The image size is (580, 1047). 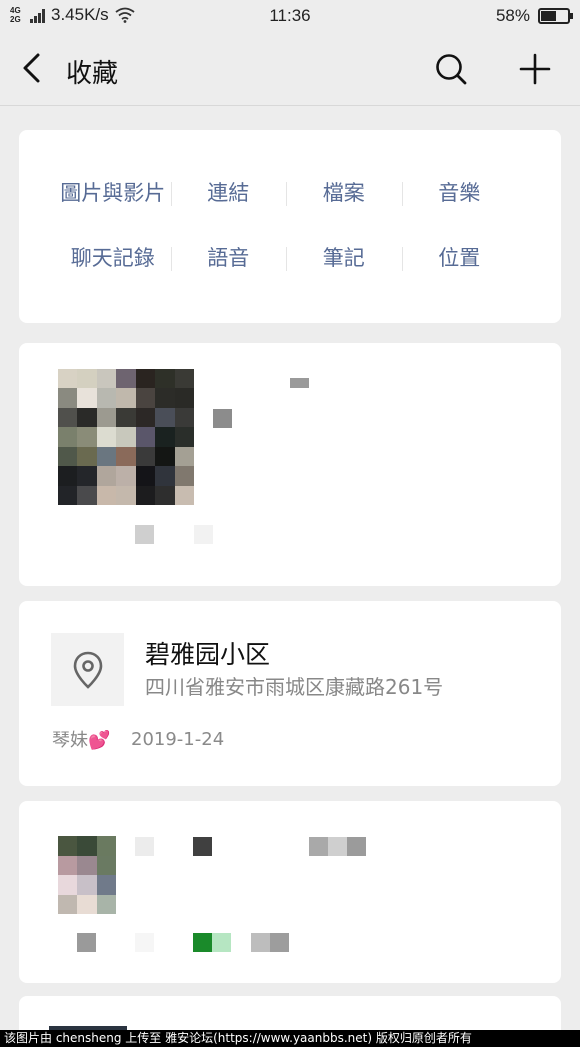 I want to click on category-voice: 語音, so click(x=228, y=258).